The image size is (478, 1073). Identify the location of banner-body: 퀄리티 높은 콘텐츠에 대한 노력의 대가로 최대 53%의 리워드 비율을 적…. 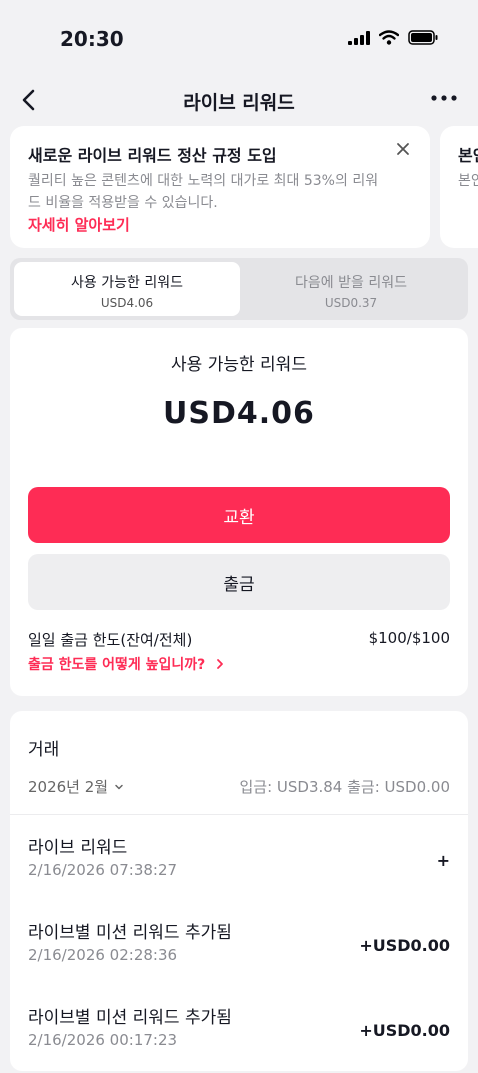
(203, 192).